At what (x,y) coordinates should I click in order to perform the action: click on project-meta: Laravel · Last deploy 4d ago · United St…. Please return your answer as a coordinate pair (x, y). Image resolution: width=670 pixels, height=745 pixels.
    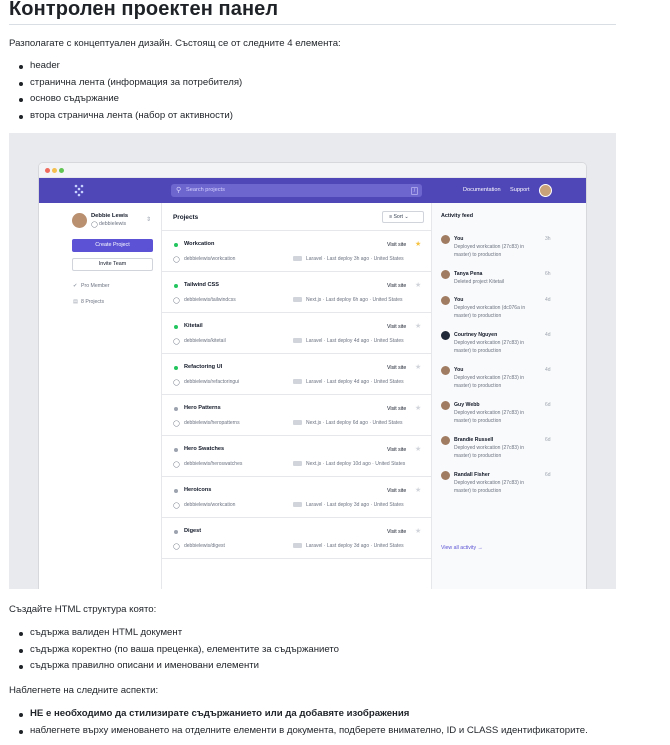
    Looking at the image, I should click on (348, 341).